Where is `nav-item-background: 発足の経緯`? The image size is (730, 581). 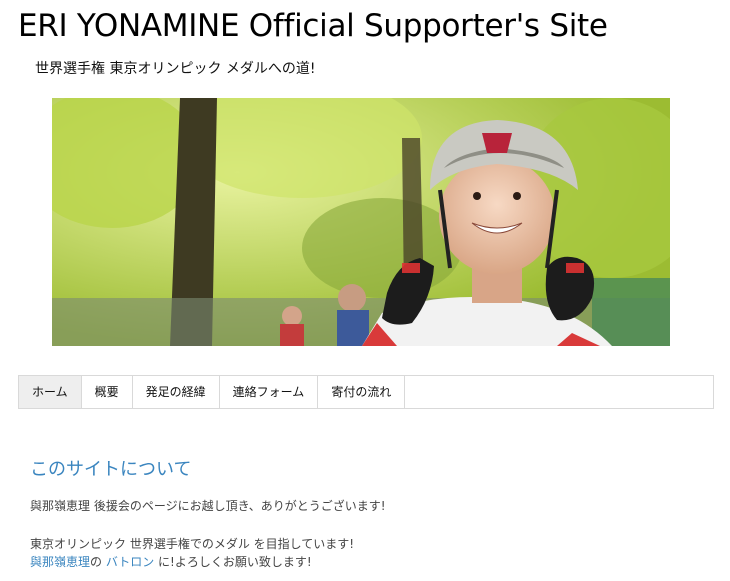 nav-item-background: 発足の経緯 is located at coordinates (176, 392).